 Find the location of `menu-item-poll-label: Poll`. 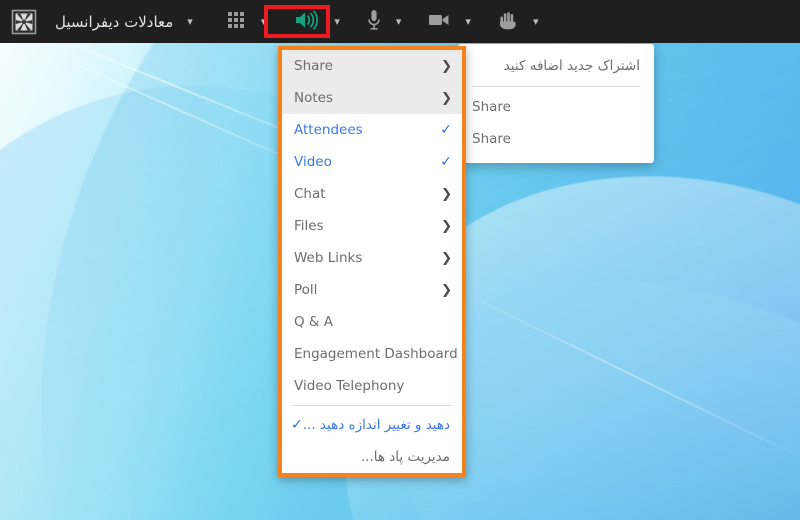

menu-item-poll-label: Poll is located at coordinates (306, 290).